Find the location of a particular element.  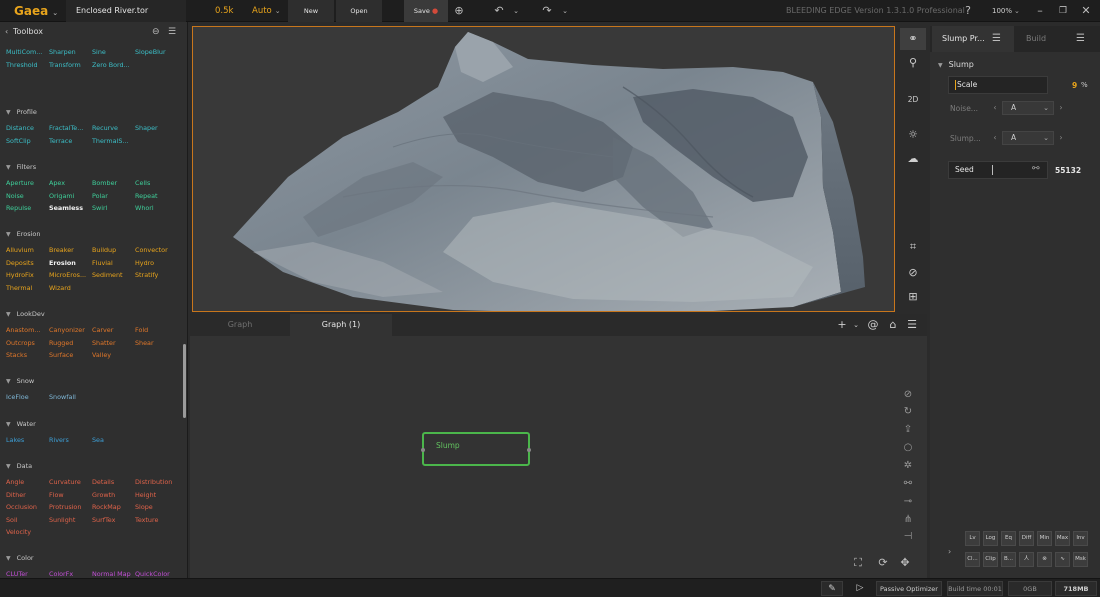

toolbox-item: Details is located at coordinates (103, 482).